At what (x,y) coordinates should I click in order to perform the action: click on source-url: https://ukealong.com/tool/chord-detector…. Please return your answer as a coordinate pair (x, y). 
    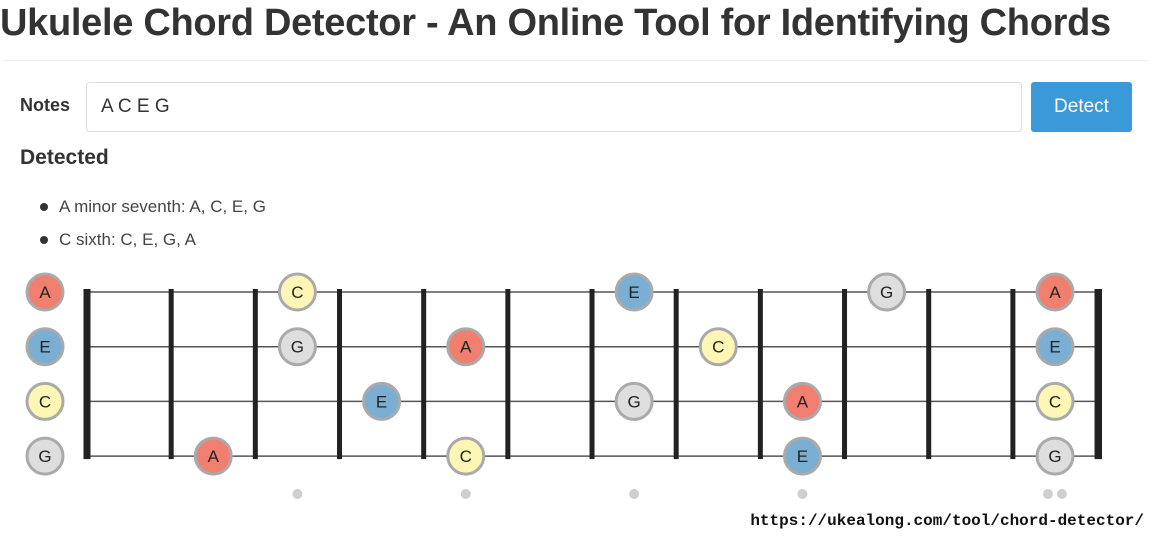
    Looking at the image, I should click on (947, 521).